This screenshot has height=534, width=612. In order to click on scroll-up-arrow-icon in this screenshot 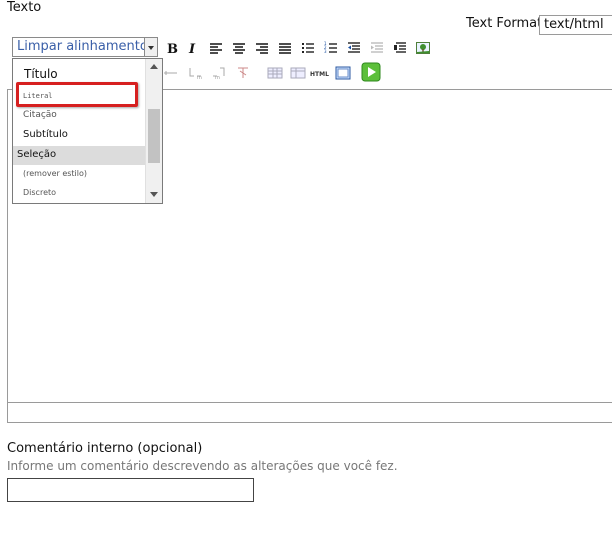, I will do `click(154, 66)`.